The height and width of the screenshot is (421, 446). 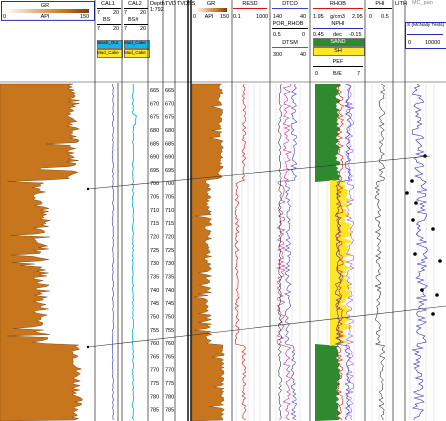 What do you see at coordinates (240, 252) in the screenshot?
I see `resd-curve` at bounding box center [240, 252].